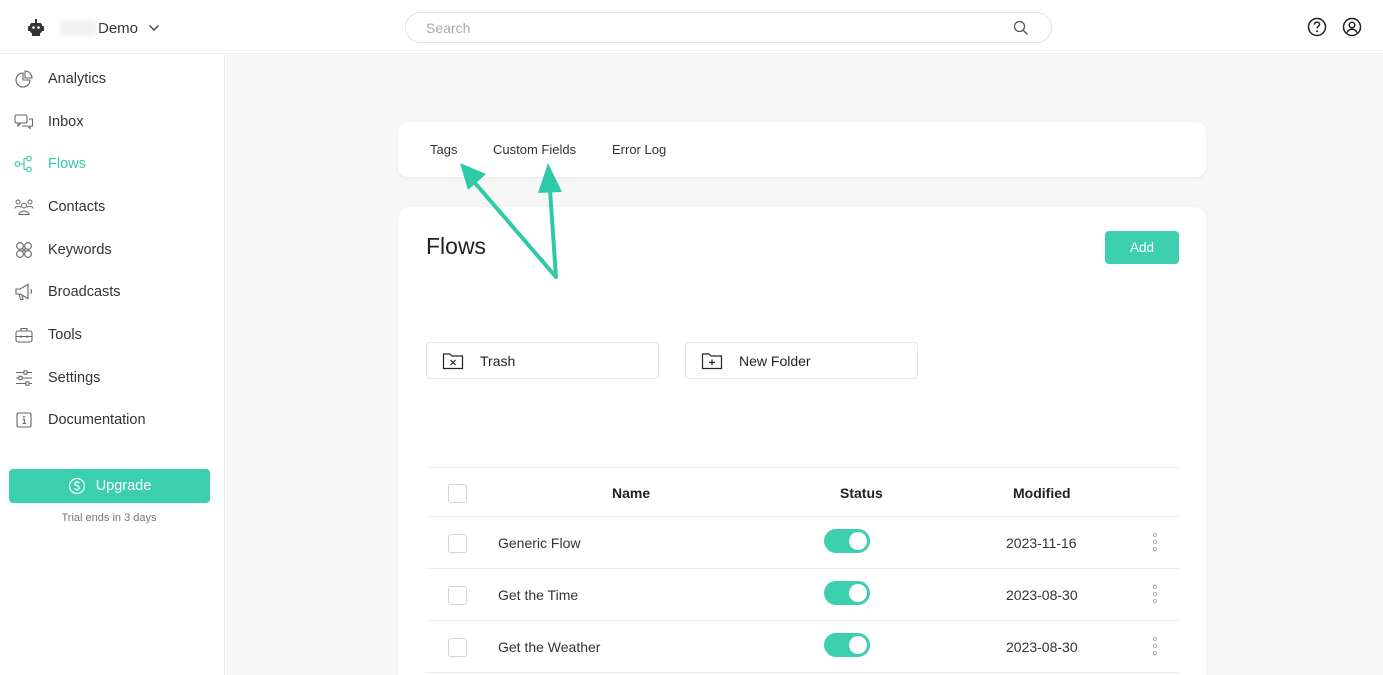 This screenshot has width=1383, height=675. What do you see at coordinates (77, 79) in the screenshot?
I see `sidebar-item-label: Analytics` at bounding box center [77, 79].